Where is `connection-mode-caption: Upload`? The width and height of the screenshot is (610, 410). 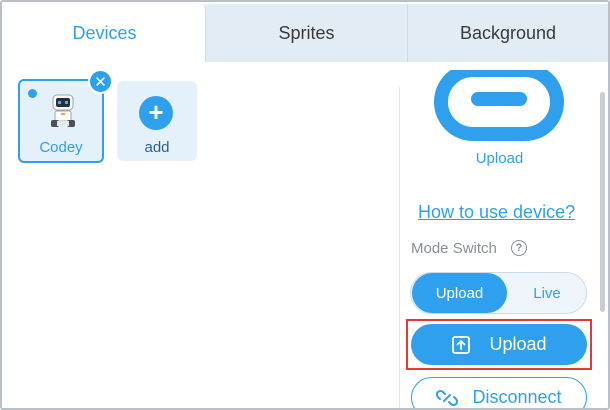 connection-mode-caption: Upload is located at coordinates (499, 158).